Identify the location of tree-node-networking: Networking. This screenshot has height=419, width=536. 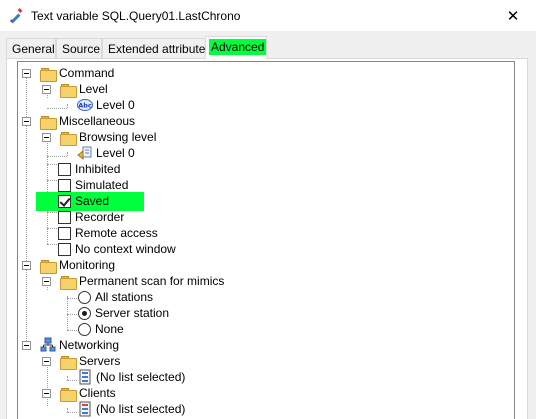
(79, 345).